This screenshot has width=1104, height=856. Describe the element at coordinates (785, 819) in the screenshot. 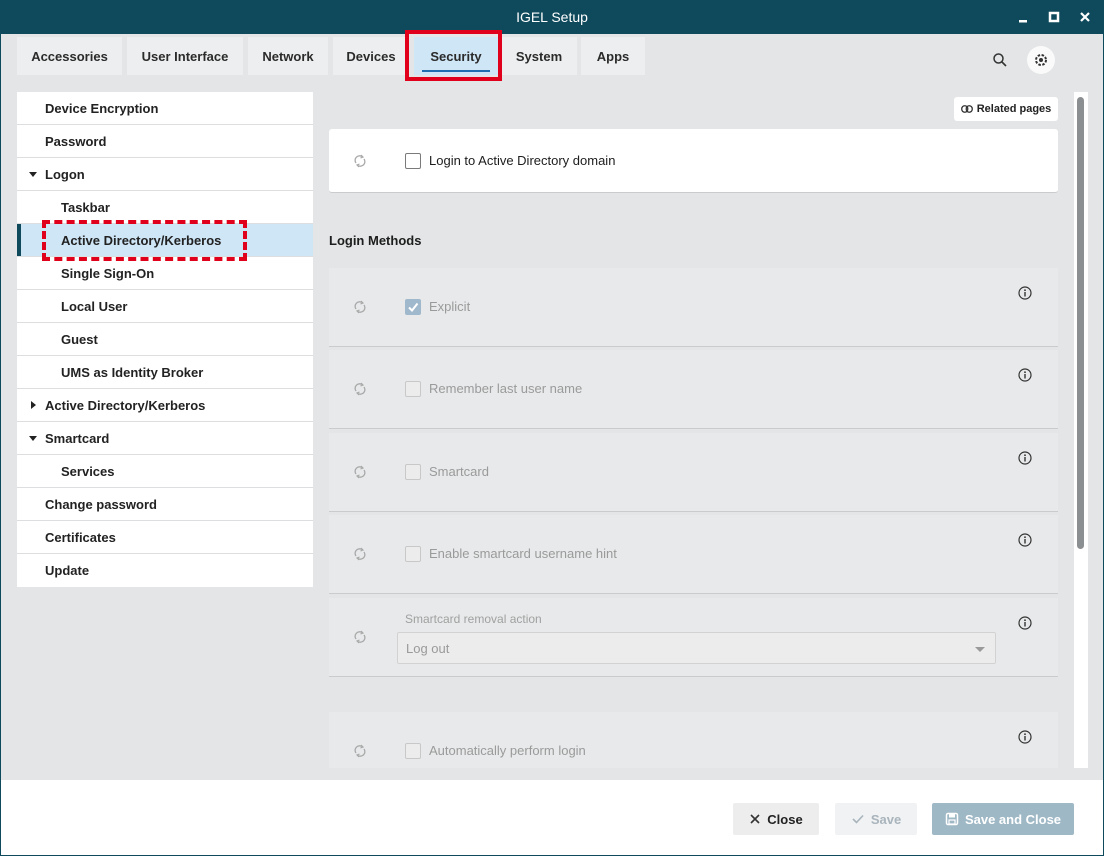

I see `close-button-label: Close` at that location.